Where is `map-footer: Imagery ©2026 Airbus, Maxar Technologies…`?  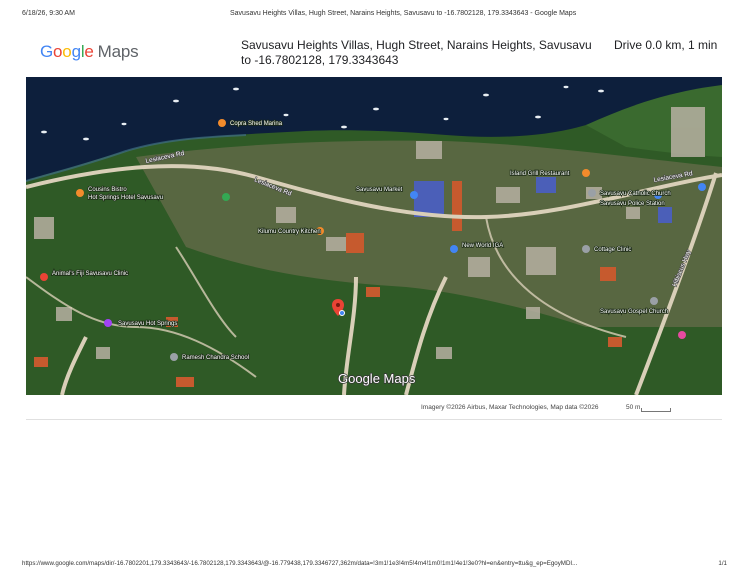 map-footer: Imagery ©2026 Airbus, Maxar Technologies… is located at coordinates (374, 407).